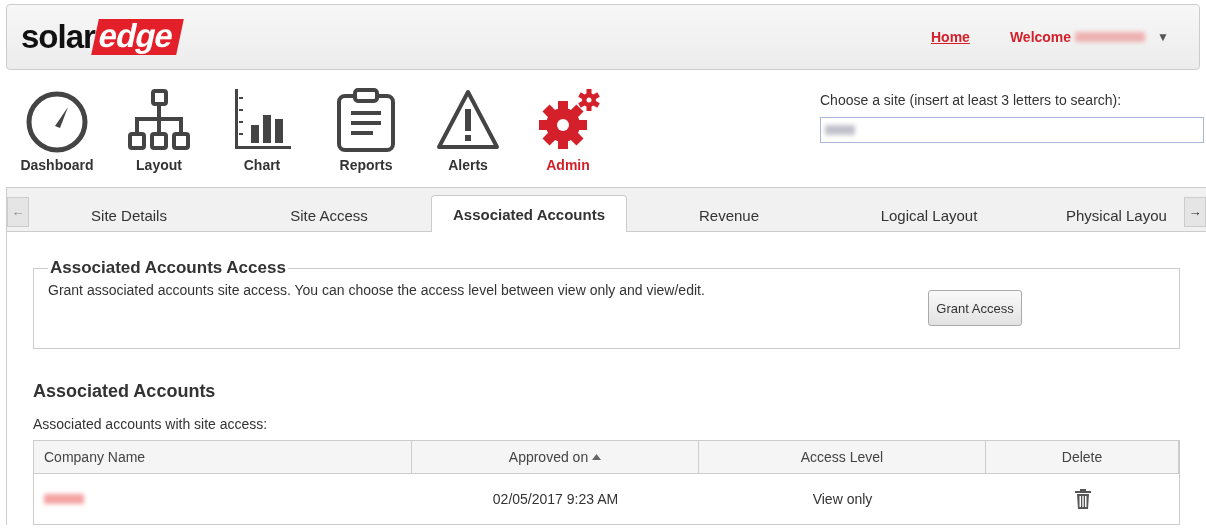  Describe the element at coordinates (975, 308) in the screenshot. I see `grant-access-button: Grant Access` at that location.